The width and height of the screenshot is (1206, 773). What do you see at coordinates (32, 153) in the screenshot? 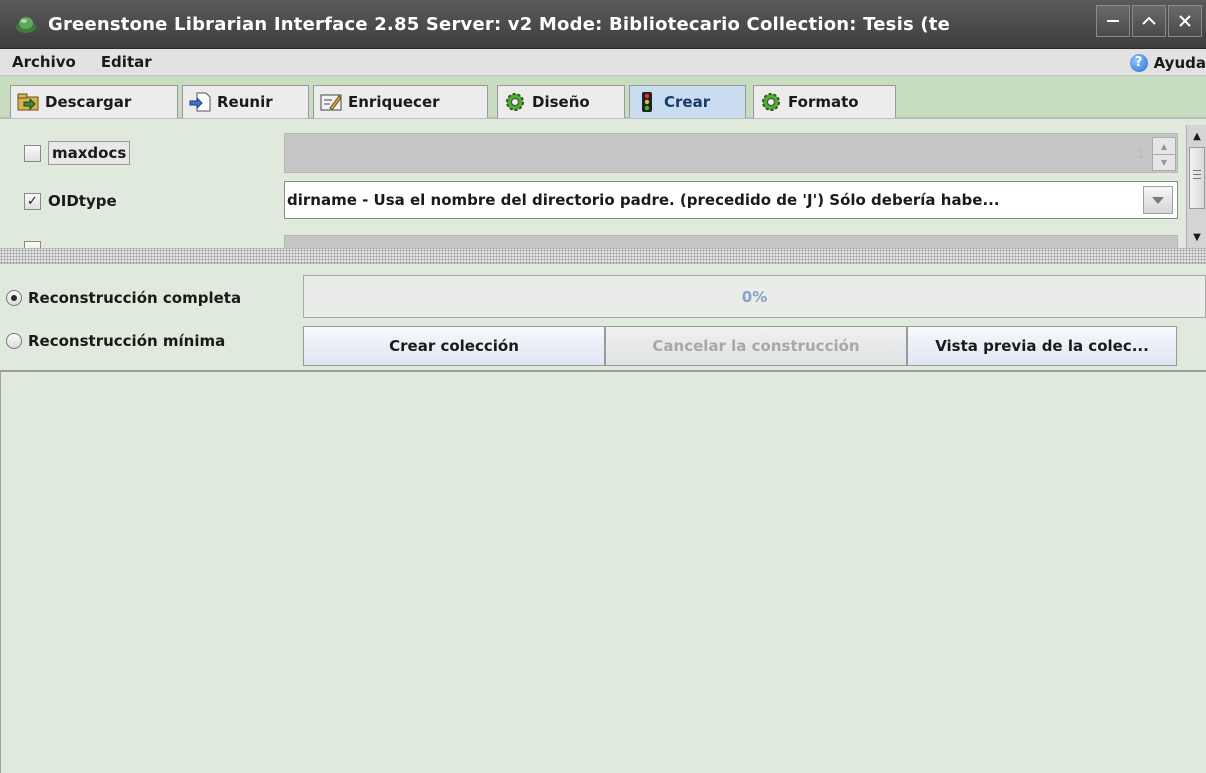
I see `maxdocs-checkbox` at bounding box center [32, 153].